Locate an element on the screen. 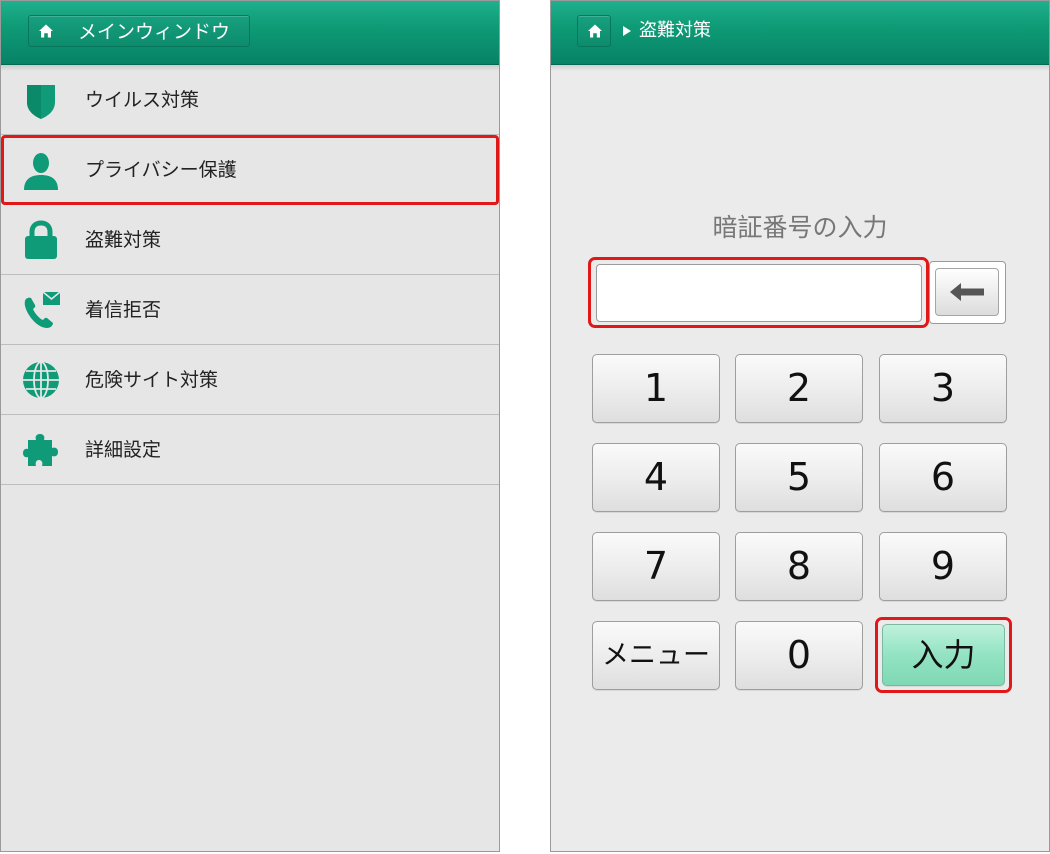 This screenshot has height=854, width=1050. key-8: 8 is located at coordinates (799, 566).